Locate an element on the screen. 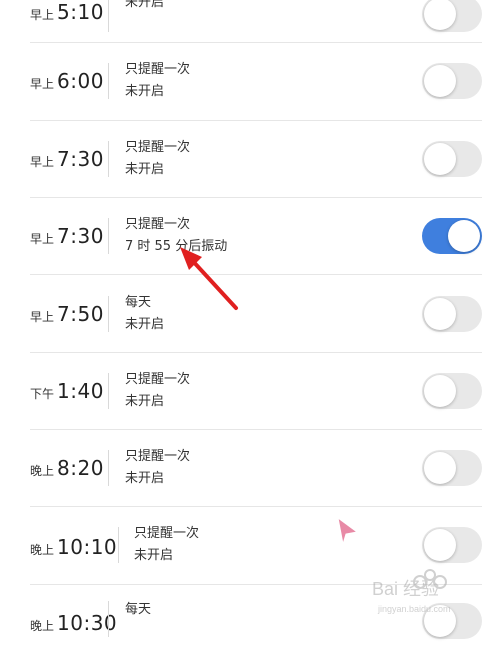  watermark-url: jingyan.baidu.com is located at coordinates (414, 609).